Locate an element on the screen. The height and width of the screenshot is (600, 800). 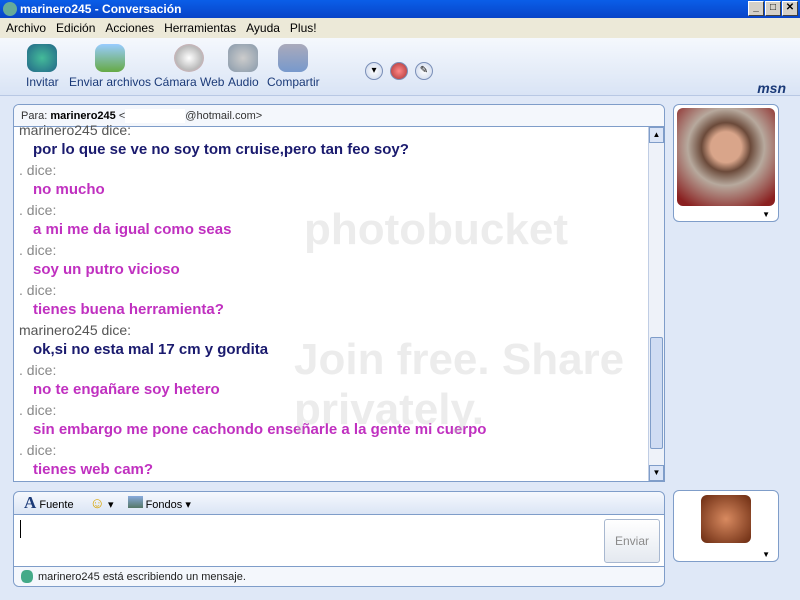
send-files-button: Enviar archivos is located at coordinates (110, 66).